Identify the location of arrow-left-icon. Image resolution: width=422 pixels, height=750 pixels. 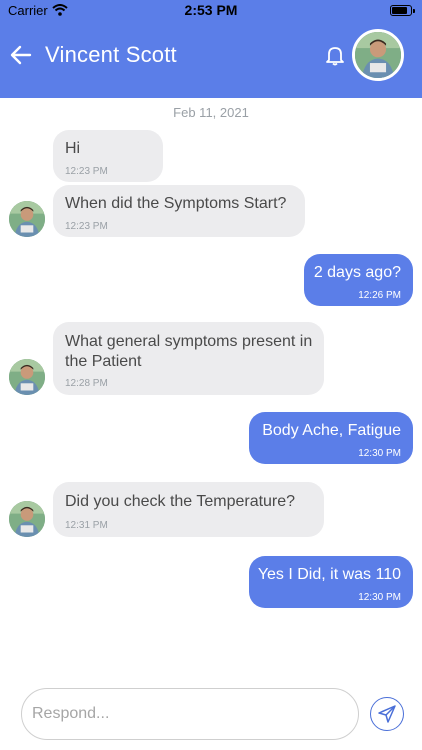
(21, 55).